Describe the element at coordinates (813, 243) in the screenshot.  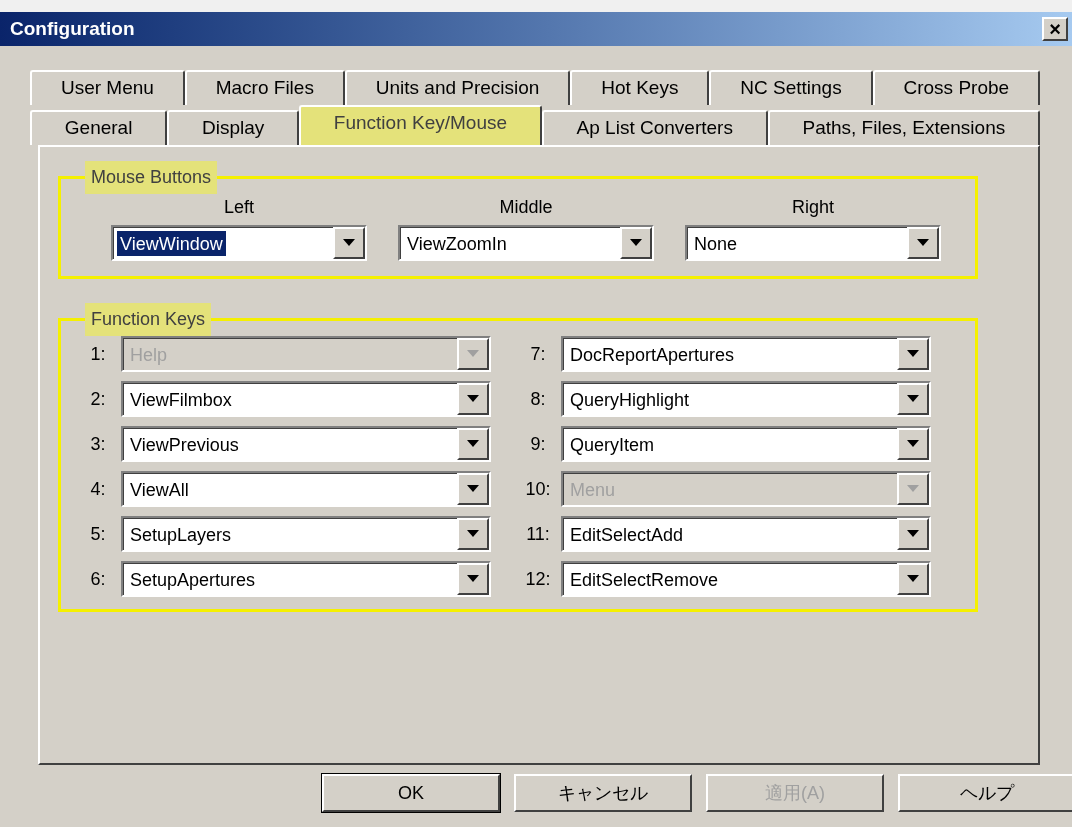
I see `dropdown: None` at that location.